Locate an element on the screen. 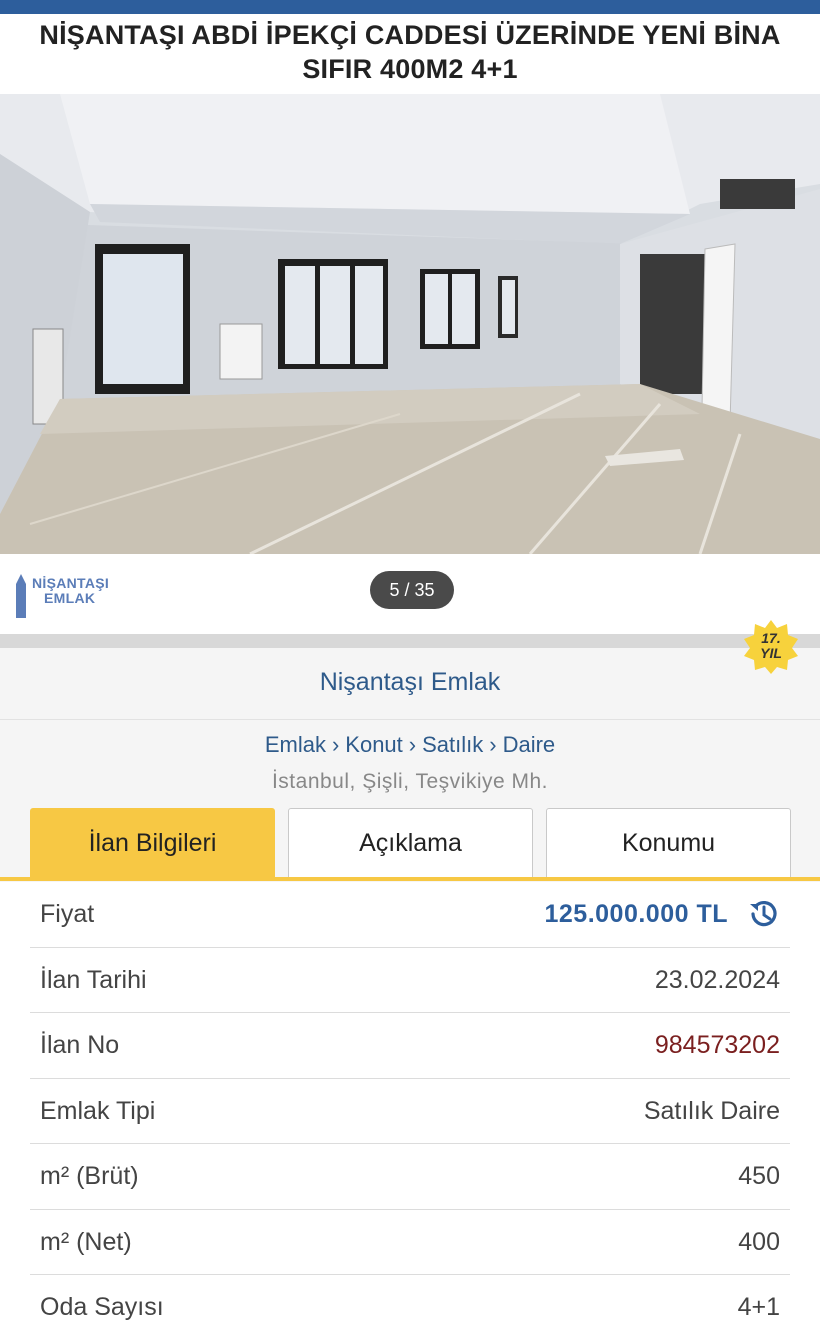  detail-row-gross-area: m² (Brüt) 450 is located at coordinates (410, 1177).